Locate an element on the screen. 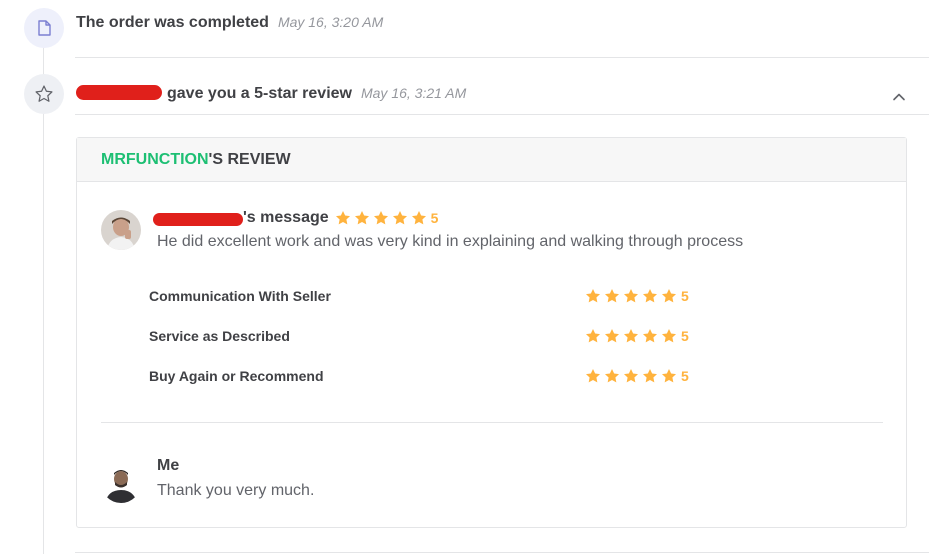 The width and height of the screenshot is (929, 554). event-review: gave you a 5-star review May 16, 3:21 AM is located at coordinates (271, 93).